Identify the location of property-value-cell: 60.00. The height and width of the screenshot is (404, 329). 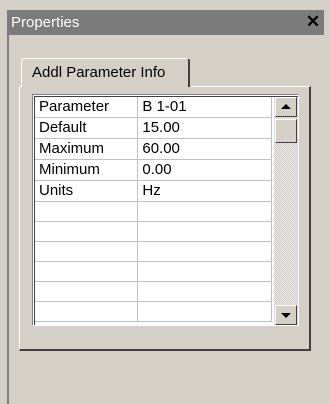
(204, 149).